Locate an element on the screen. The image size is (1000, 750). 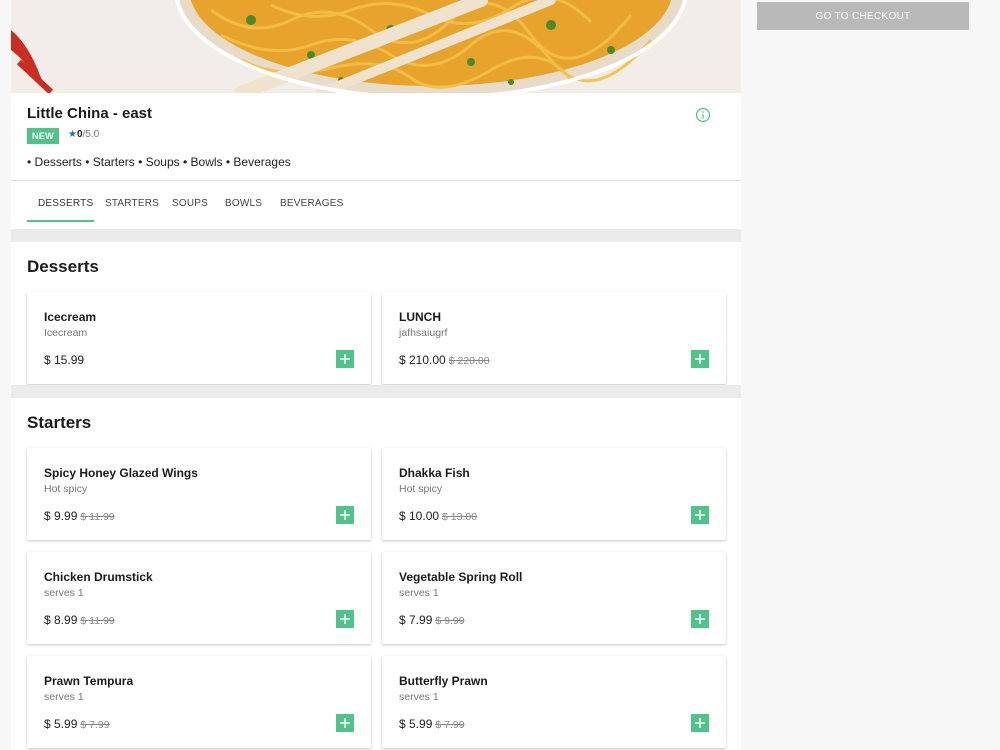
item-price: $ 15.99 is located at coordinates (64, 360).